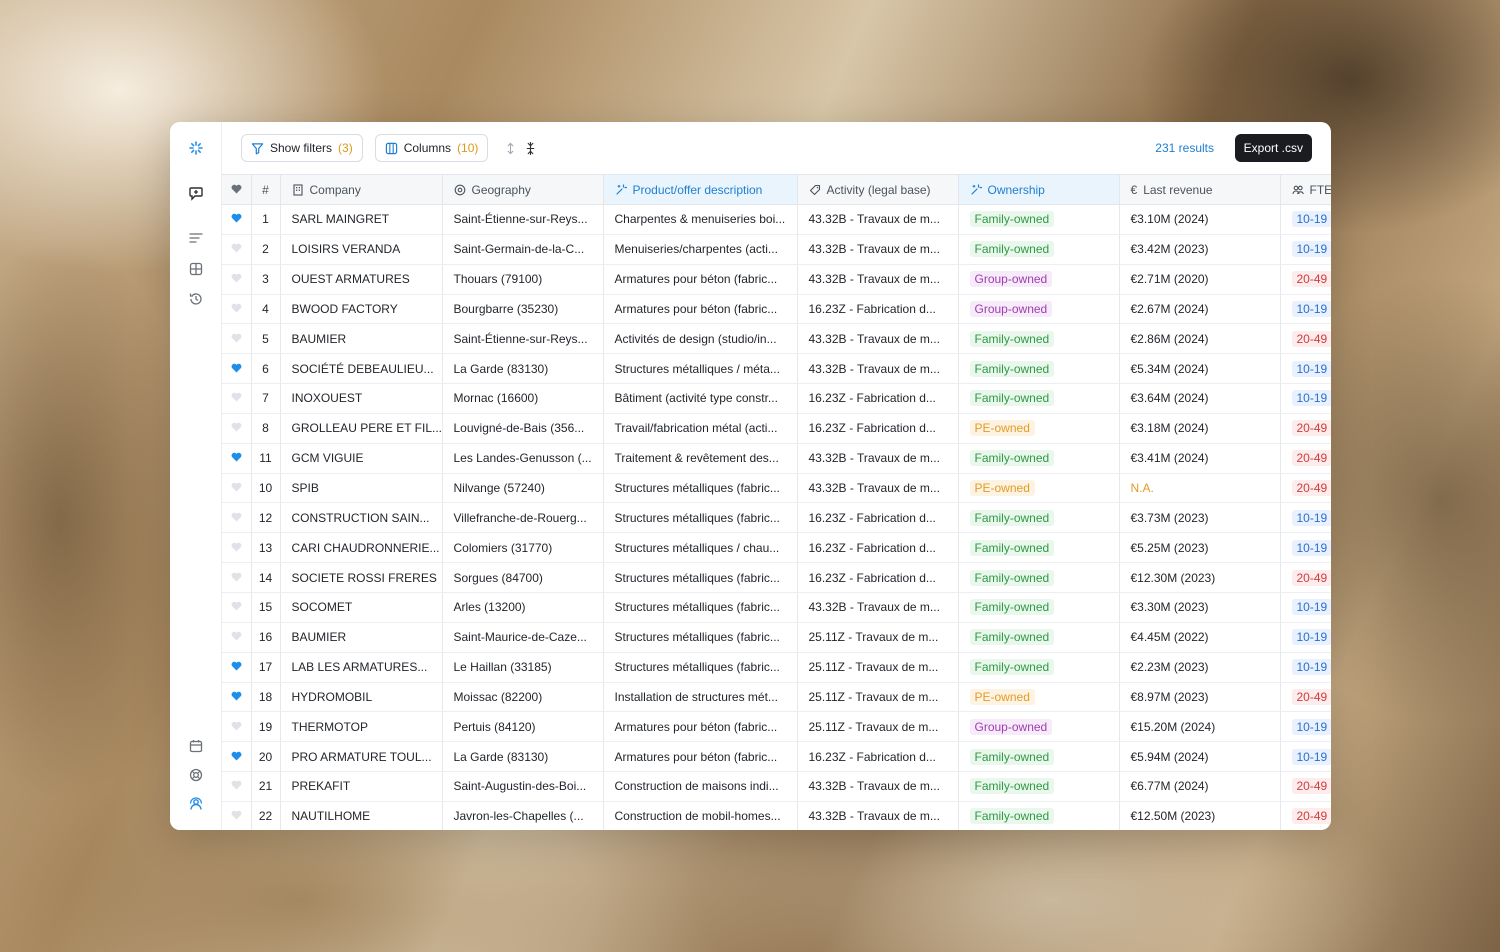 Image resolution: width=1500 pixels, height=952 pixels. I want to click on column-header-ownership: Ownership, so click(1039, 189).